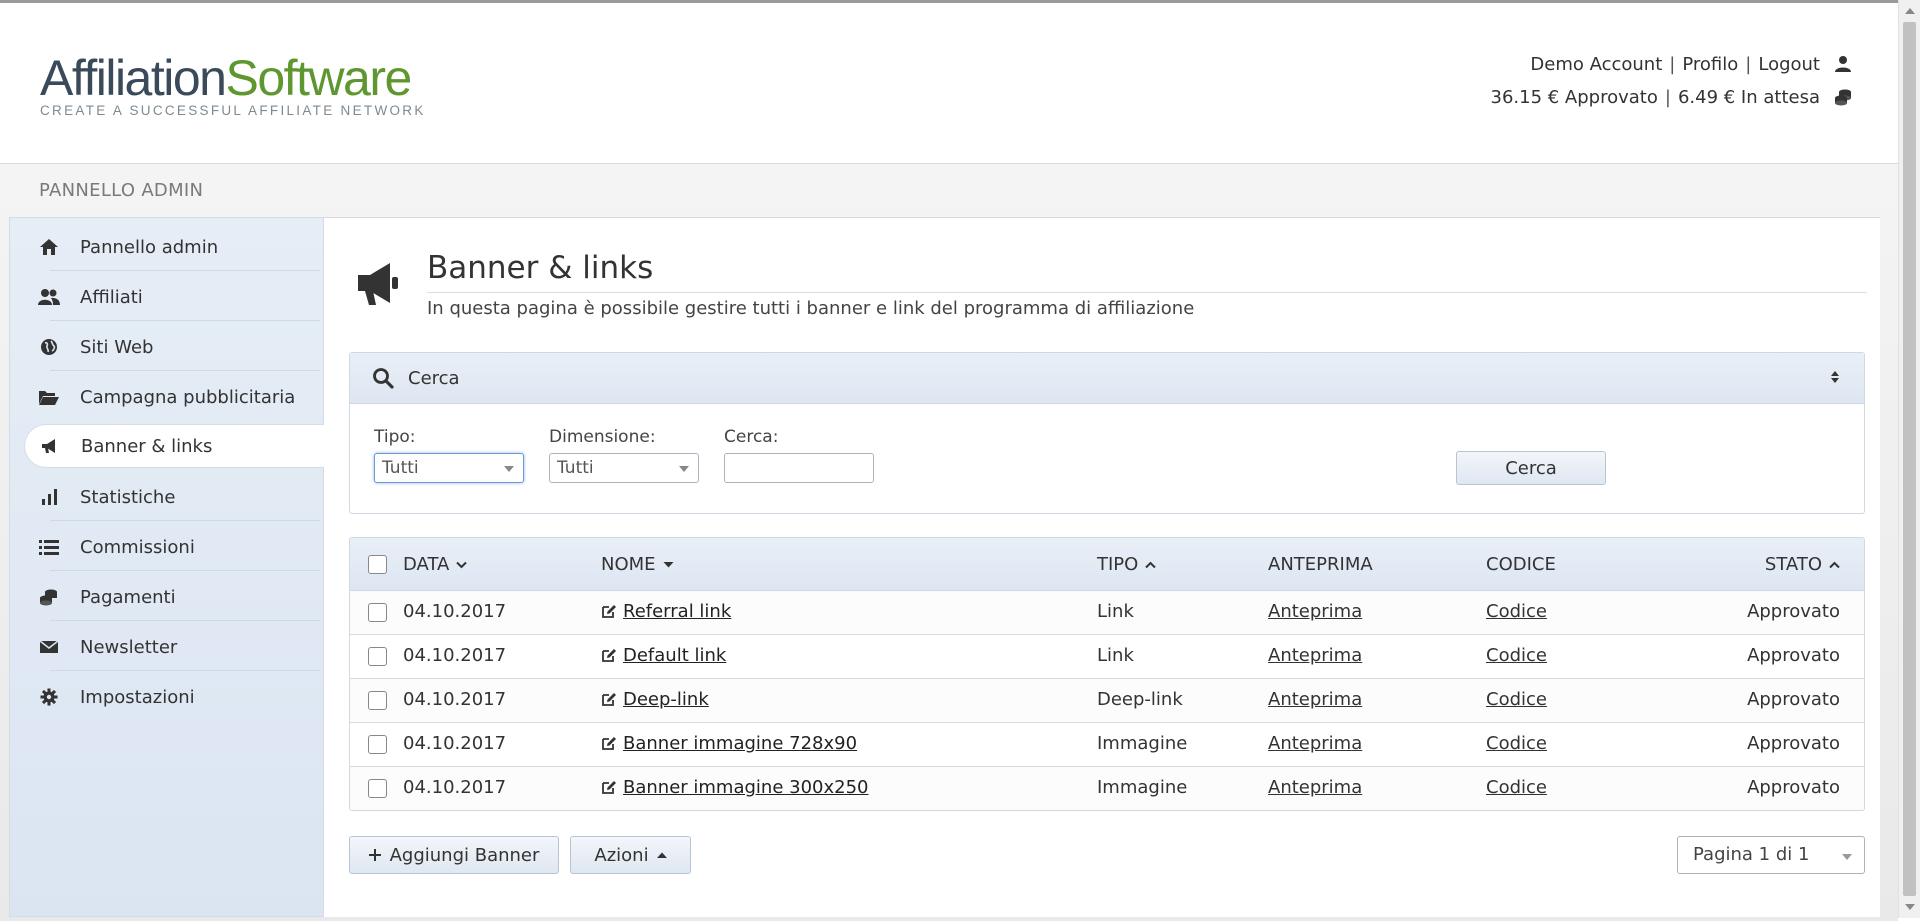 The height and width of the screenshot is (921, 1920). Describe the element at coordinates (1751, 854) in the screenshot. I see `pagination-value: Pagina 1 di 1` at that location.